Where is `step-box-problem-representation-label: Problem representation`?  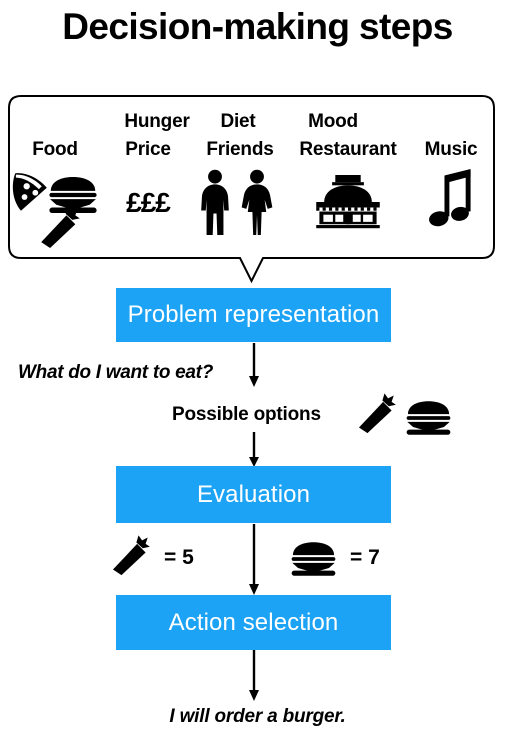 step-box-problem-representation-label: Problem representation is located at coordinates (253, 314).